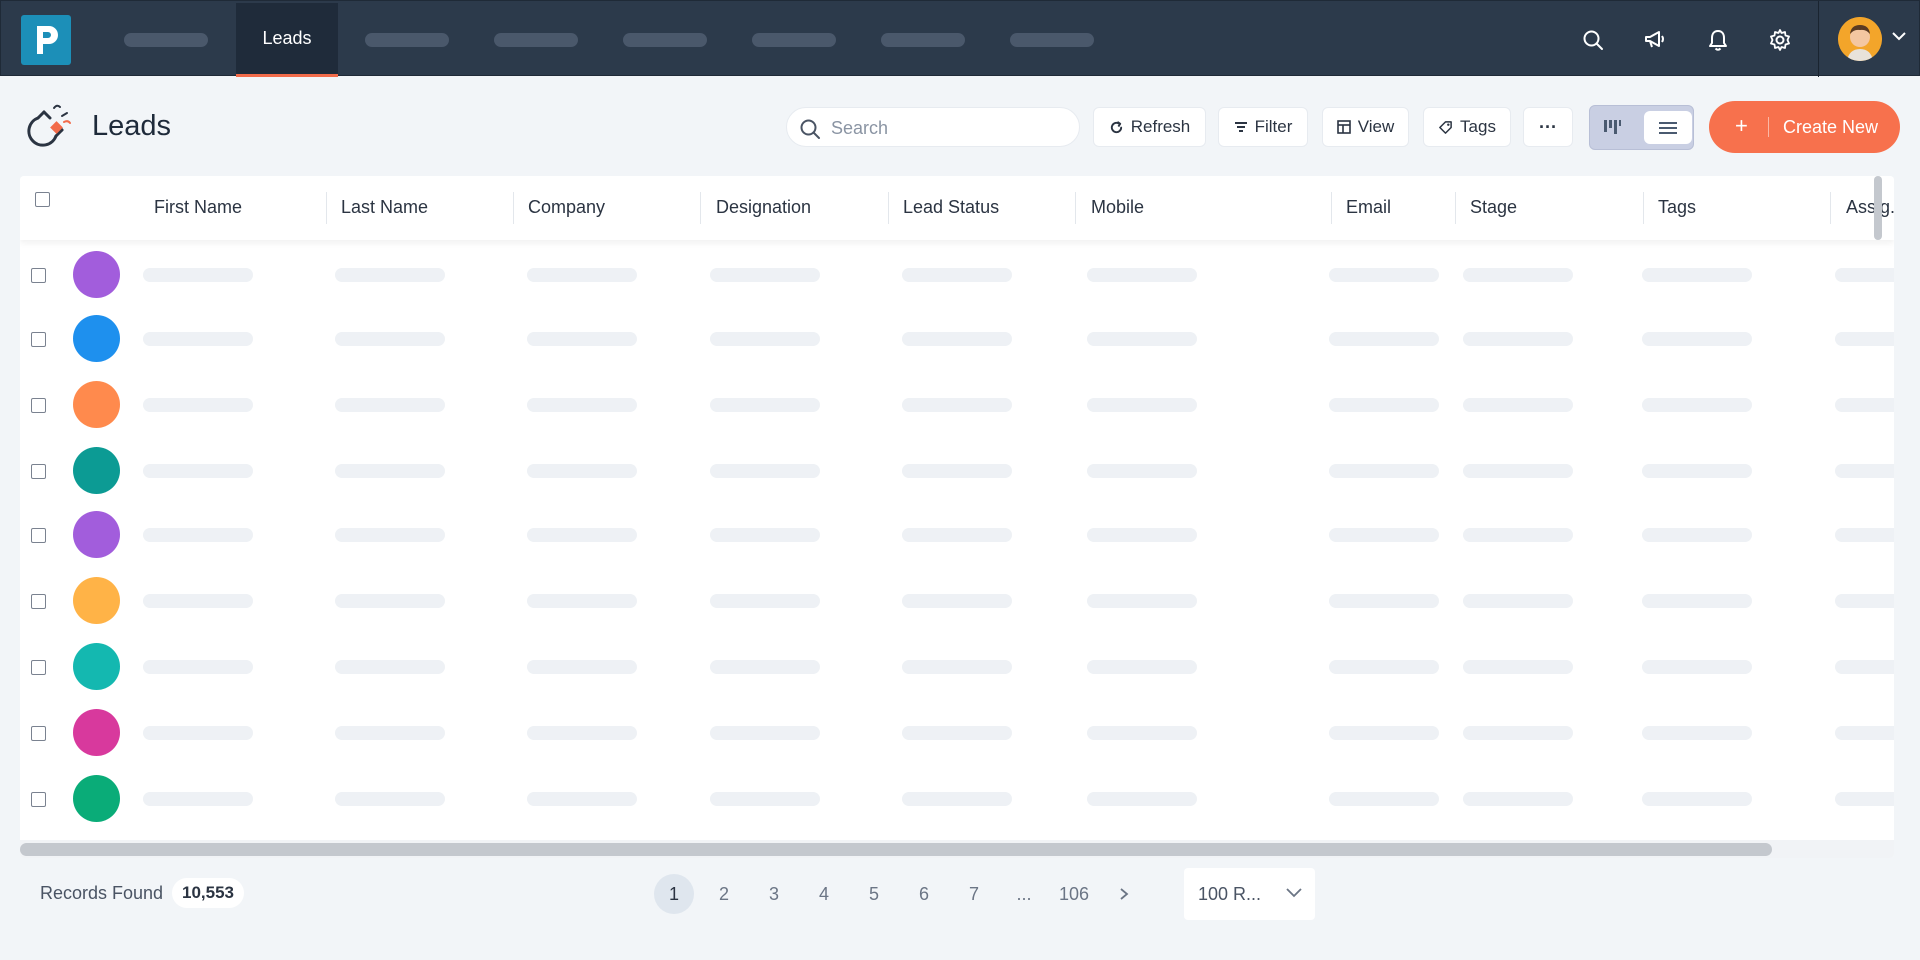  I want to click on page-2-button: 2, so click(724, 894).